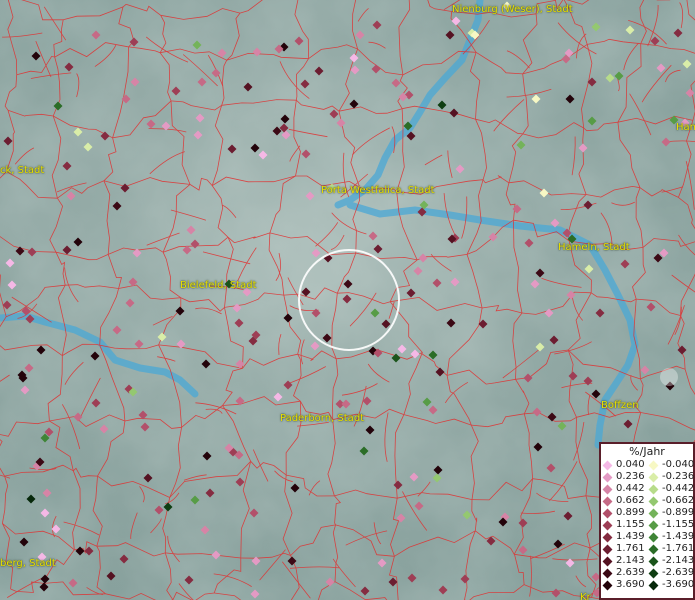 Image resolution: width=695 pixels, height=600 pixels. I want to click on legend-value-negative: -3.690, so click(678, 584).